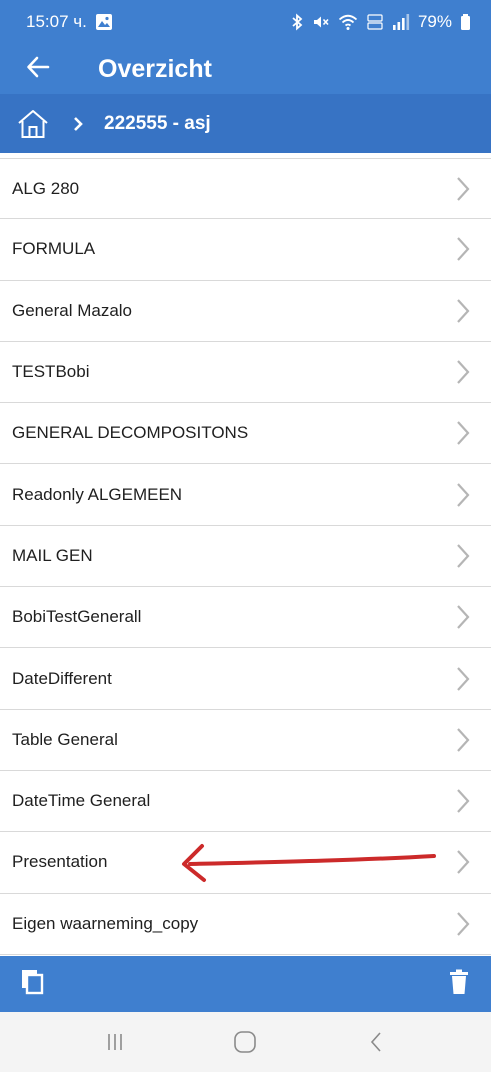  What do you see at coordinates (72, 310) in the screenshot?
I see `list-item-label: General Mazalo` at bounding box center [72, 310].